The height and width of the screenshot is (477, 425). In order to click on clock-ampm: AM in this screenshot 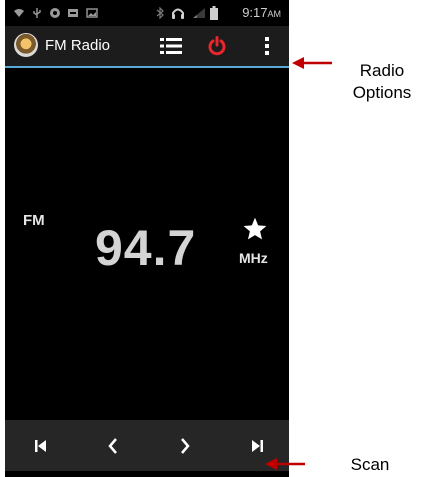, I will do `click(274, 14)`.